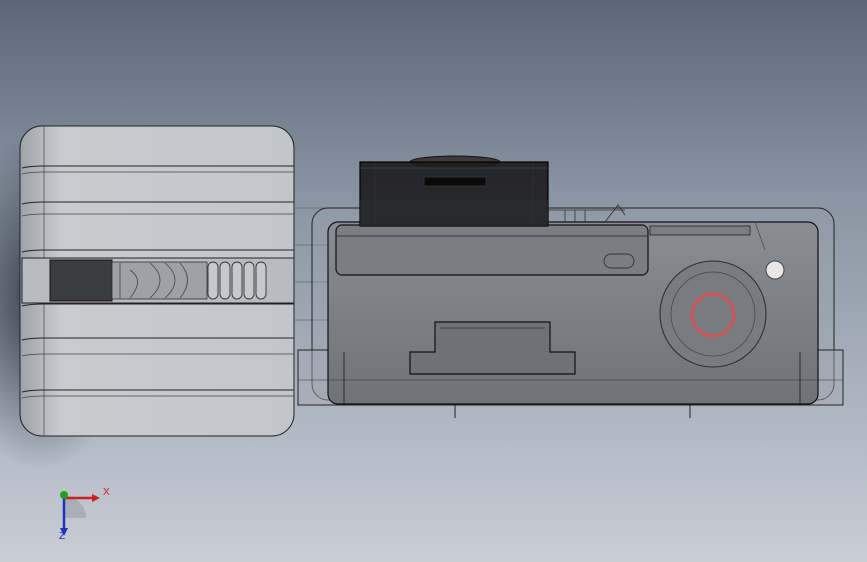 Image resolution: width=867 pixels, height=562 pixels. What do you see at coordinates (64, 495) in the screenshot?
I see `y-axis-dot` at bounding box center [64, 495].